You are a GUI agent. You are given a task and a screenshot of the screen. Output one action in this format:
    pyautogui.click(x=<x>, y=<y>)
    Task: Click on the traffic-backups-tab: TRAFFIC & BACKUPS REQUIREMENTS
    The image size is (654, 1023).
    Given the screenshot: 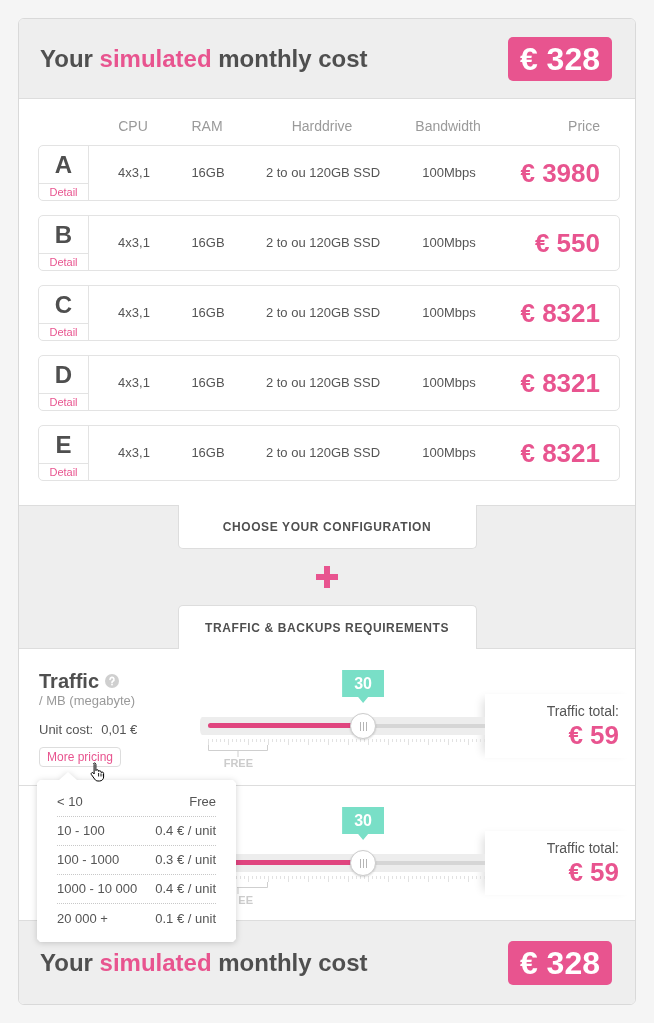 What is the action you would take?
    pyautogui.click(x=327, y=627)
    